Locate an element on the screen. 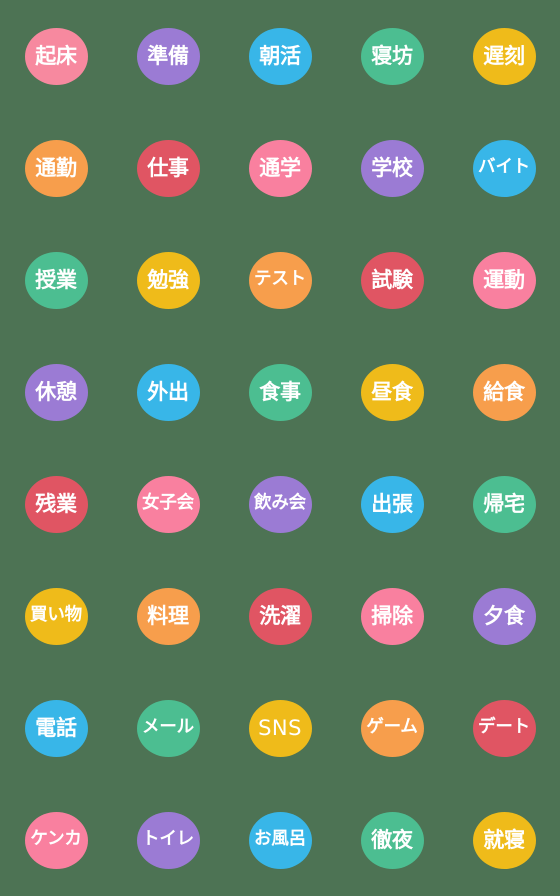 This screenshot has width=560, height=896. sticker-bubble: 料理 is located at coordinates (168, 616).